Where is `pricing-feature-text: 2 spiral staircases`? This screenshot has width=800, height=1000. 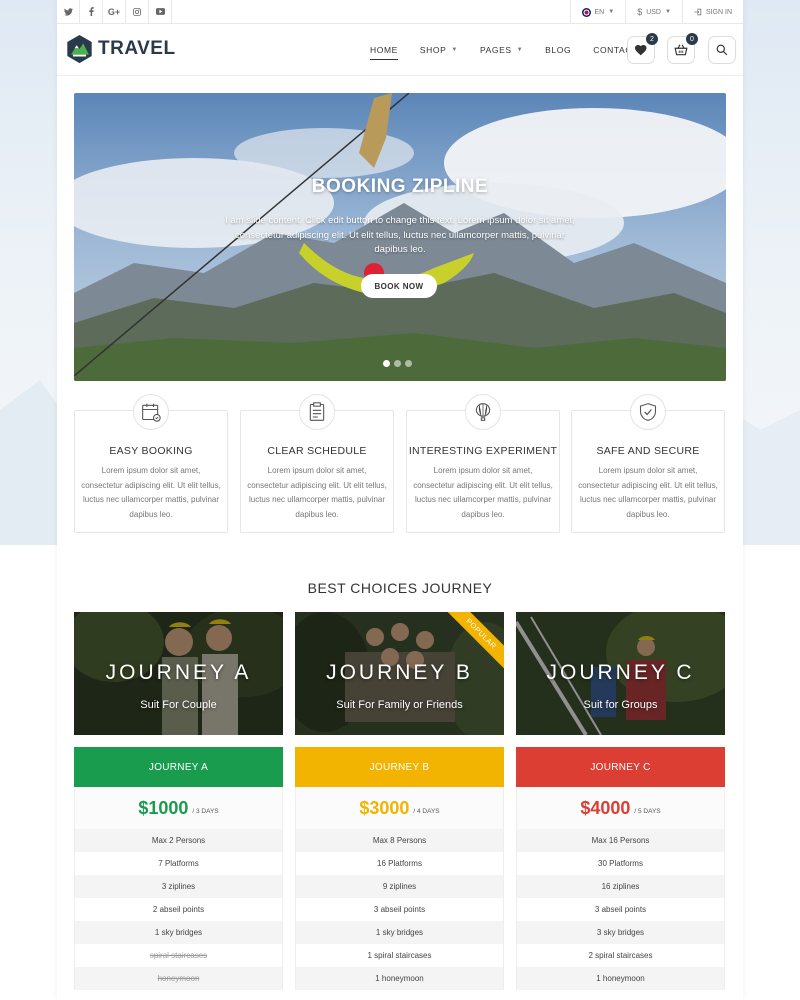
pricing-feature-text: 2 spiral staircases is located at coordinates (620, 955).